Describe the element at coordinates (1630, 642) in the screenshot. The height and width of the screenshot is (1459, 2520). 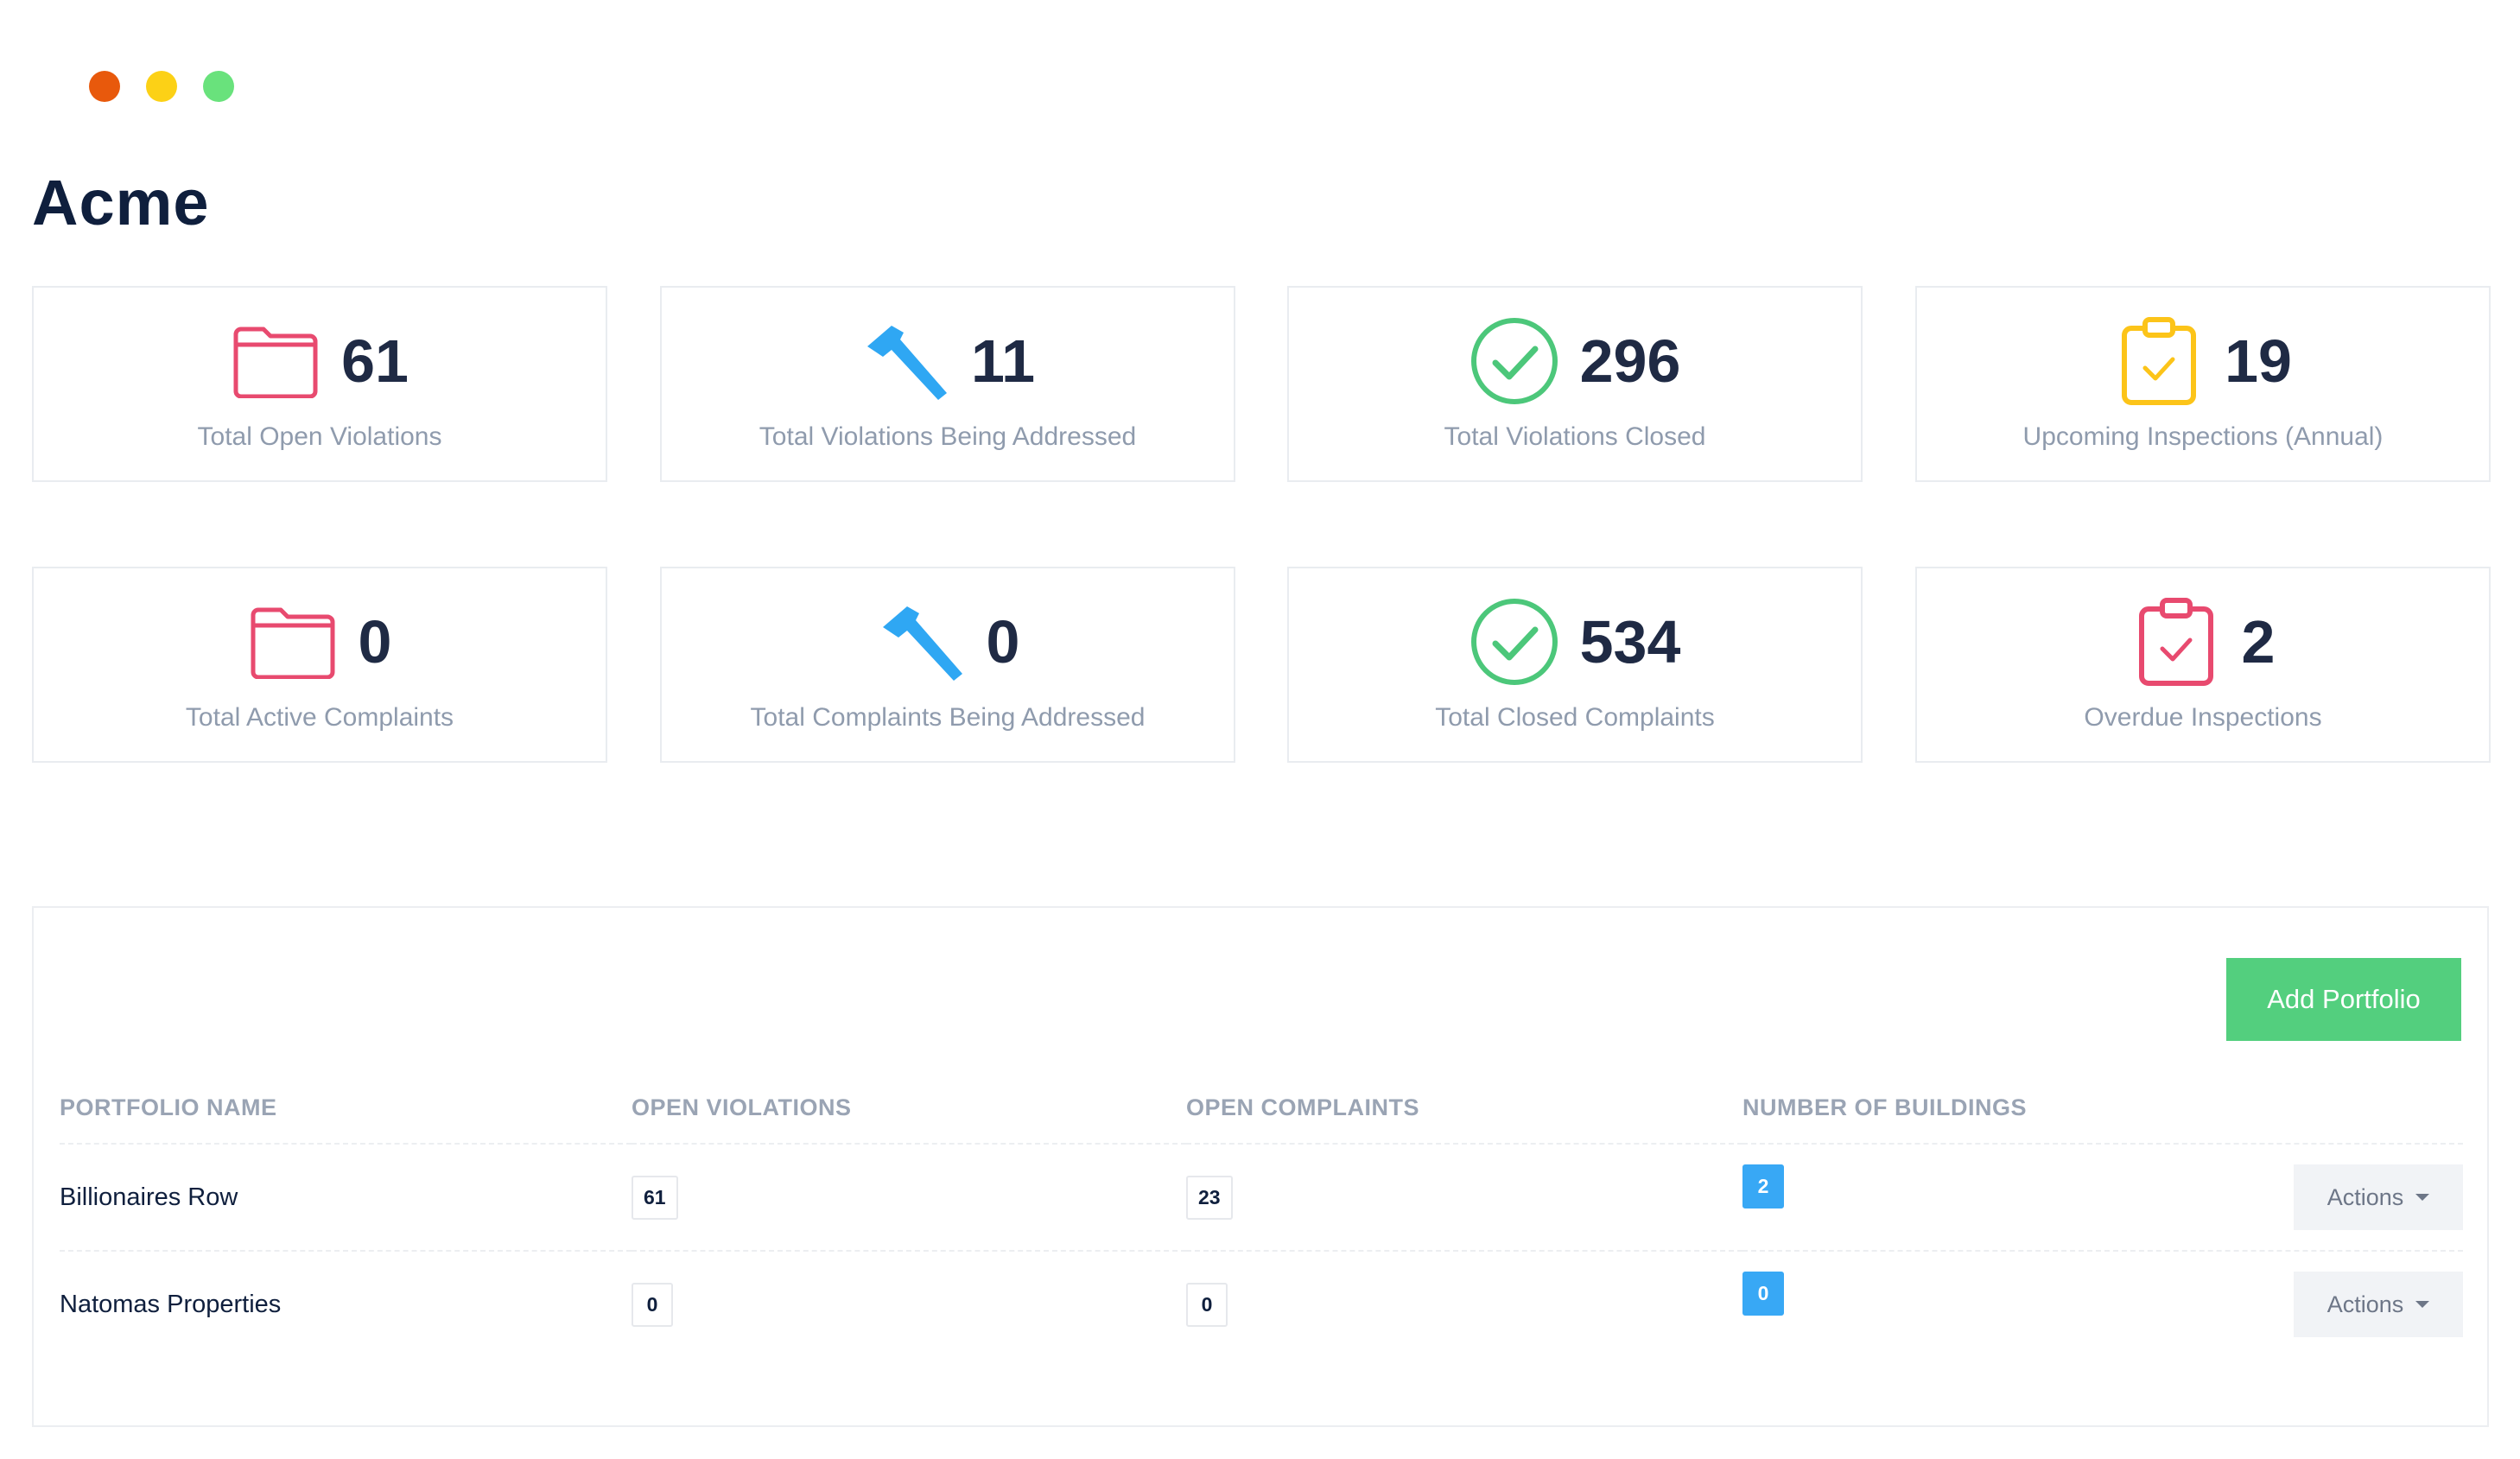
I see `stat-value: 534` at that location.